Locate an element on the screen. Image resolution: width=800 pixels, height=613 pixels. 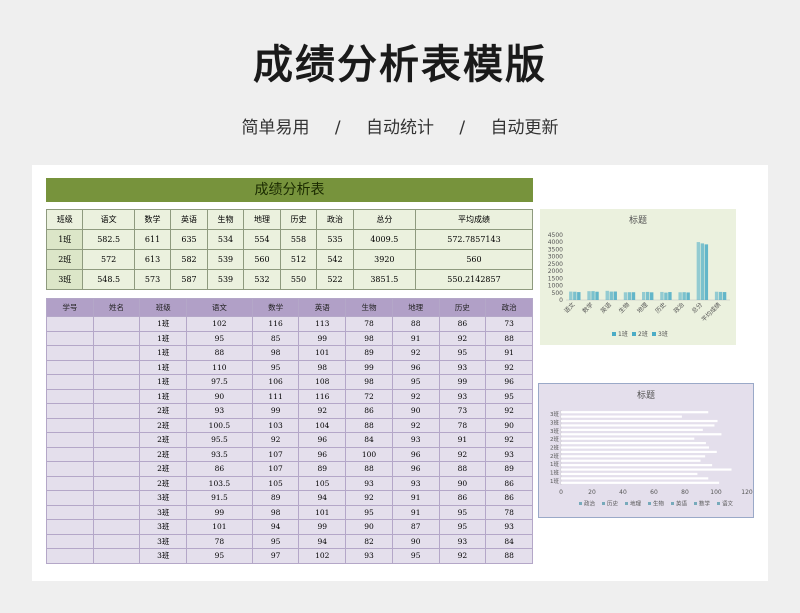
table-cell: 103.5 is located at coordinates (219, 483).